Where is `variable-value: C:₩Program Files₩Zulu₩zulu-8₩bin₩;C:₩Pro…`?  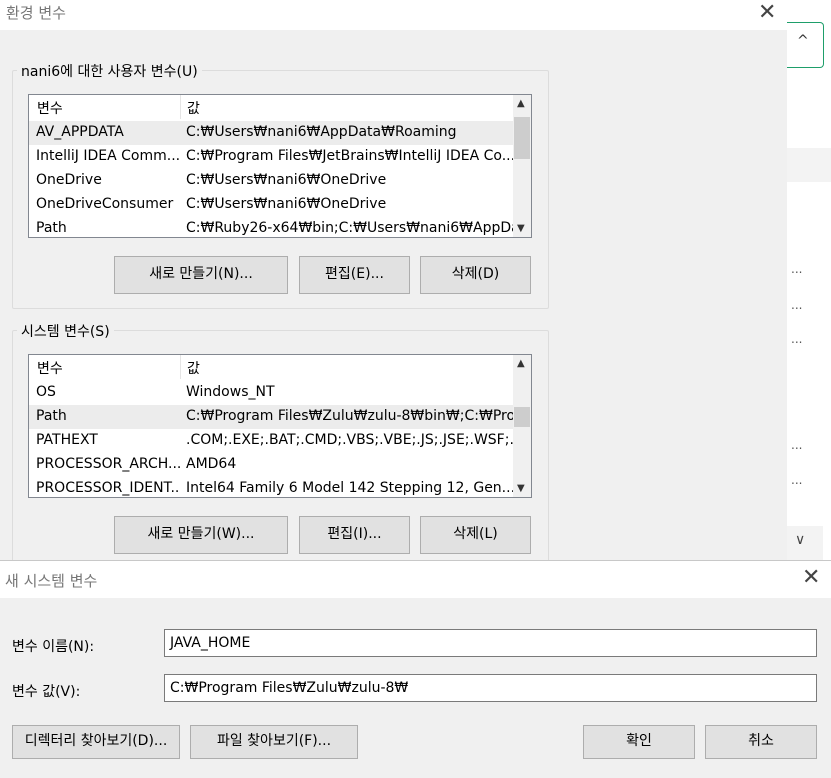 variable-value: C:₩Program Files₩Zulu₩zulu-8₩bin₩;C:₩Pro… is located at coordinates (349, 416).